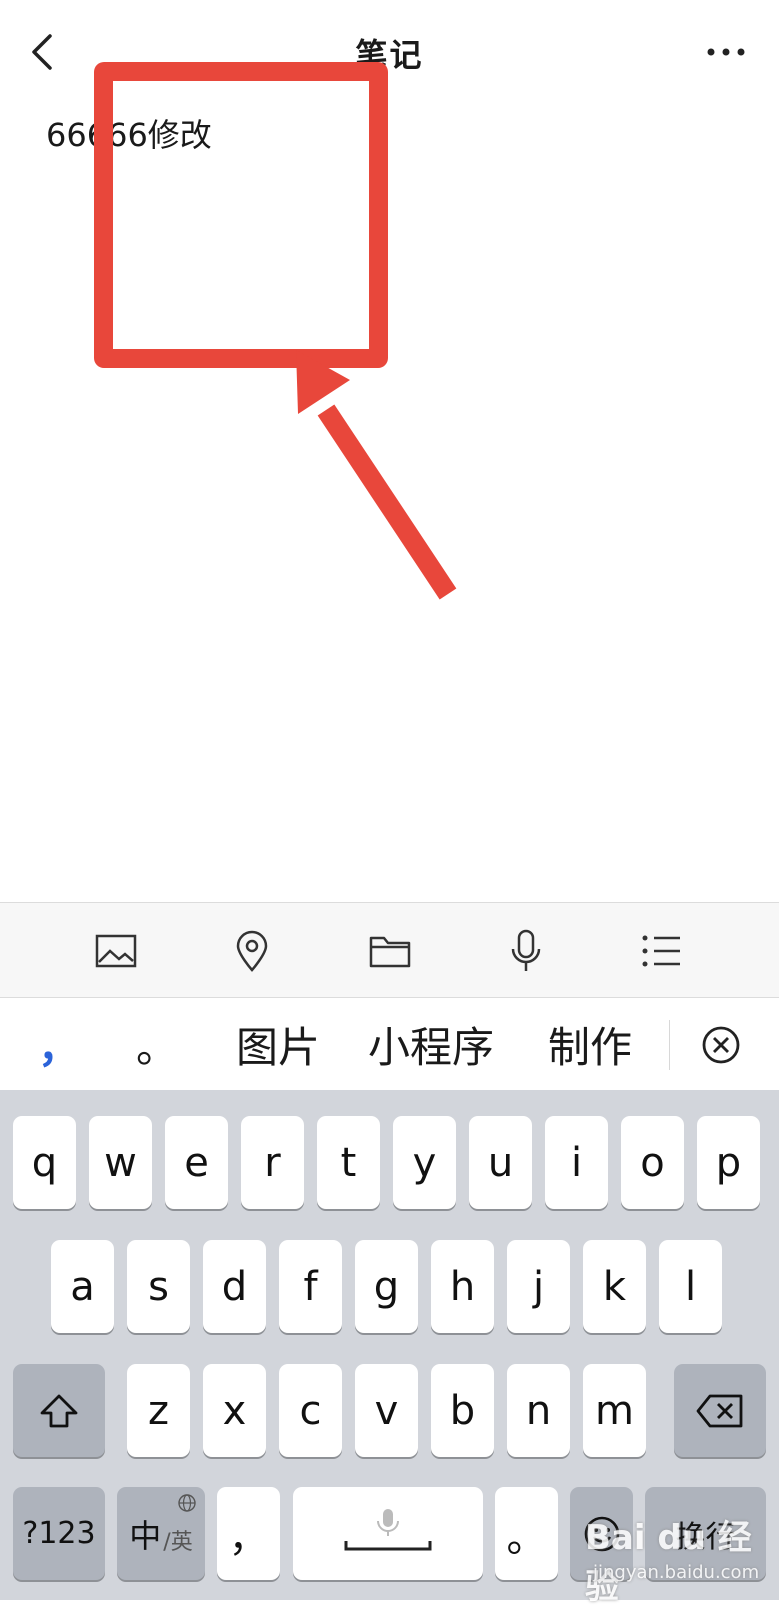 This screenshot has width=779, height=1608. I want to click on close-candidates-button, so click(721, 1045).